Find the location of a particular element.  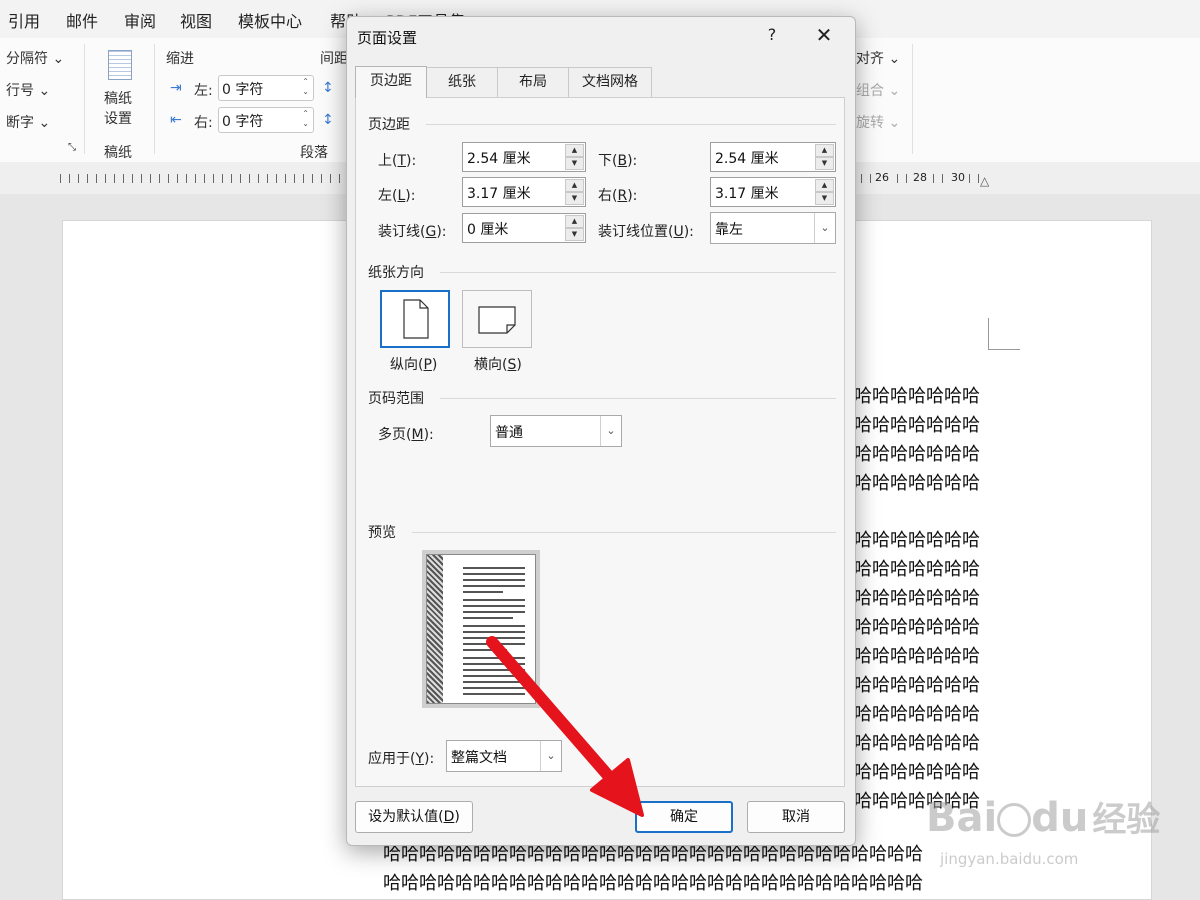

top-margin-input: 2.54 厘米 ▲ ▼ is located at coordinates (524, 157).